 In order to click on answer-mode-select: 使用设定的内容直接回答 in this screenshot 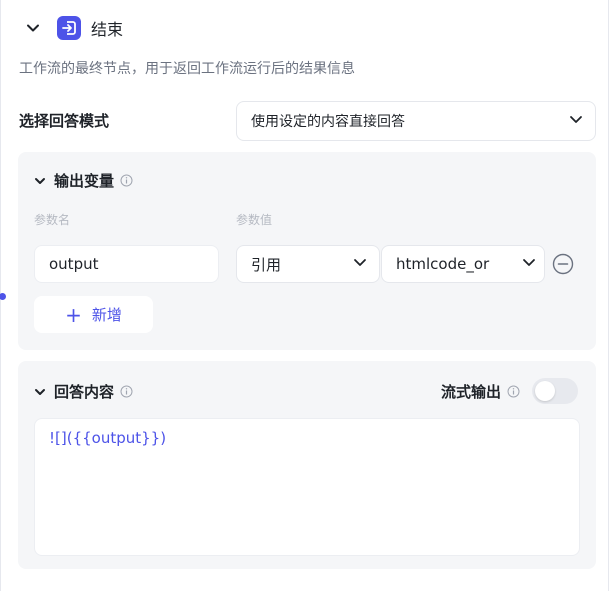, I will do `click(416, 121)`.